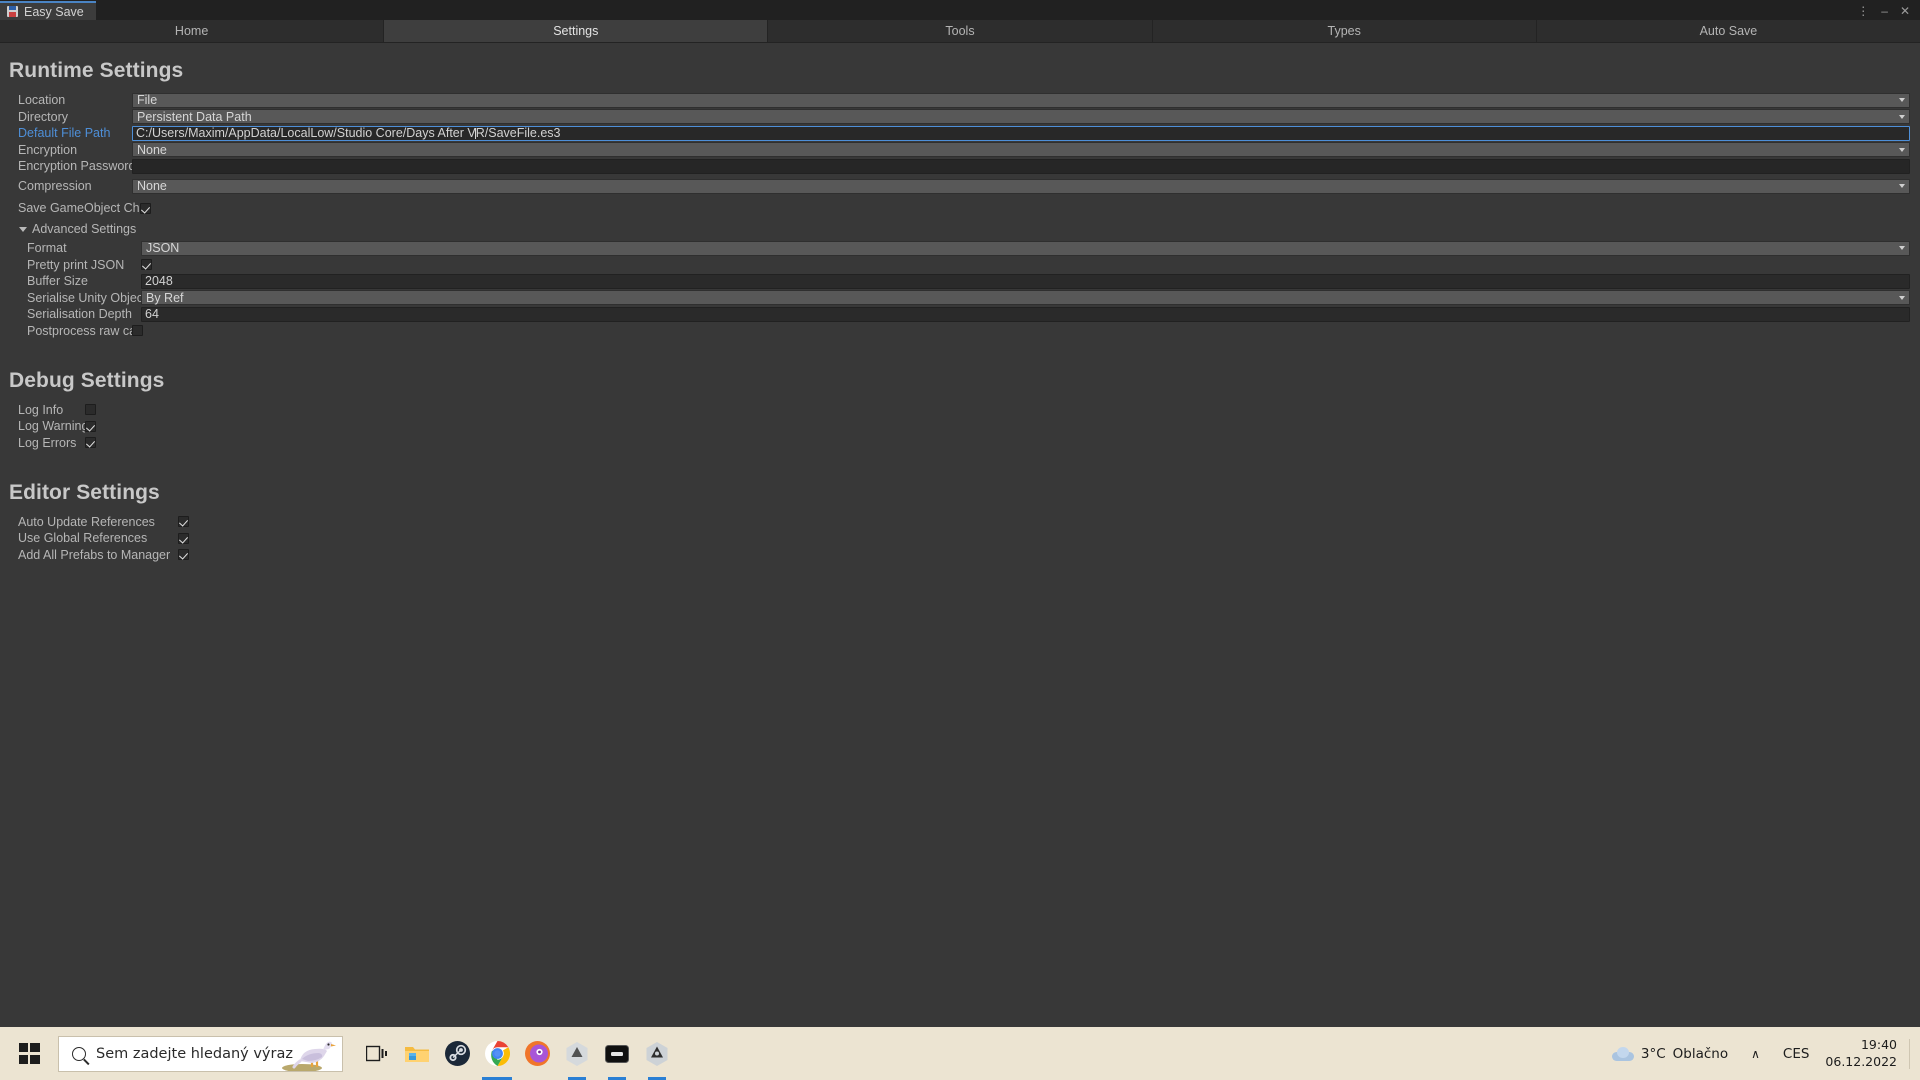  Describe the element at coordinates (1025, 248) in the screenshot. I see `format-dropdown: JSON` at that location.